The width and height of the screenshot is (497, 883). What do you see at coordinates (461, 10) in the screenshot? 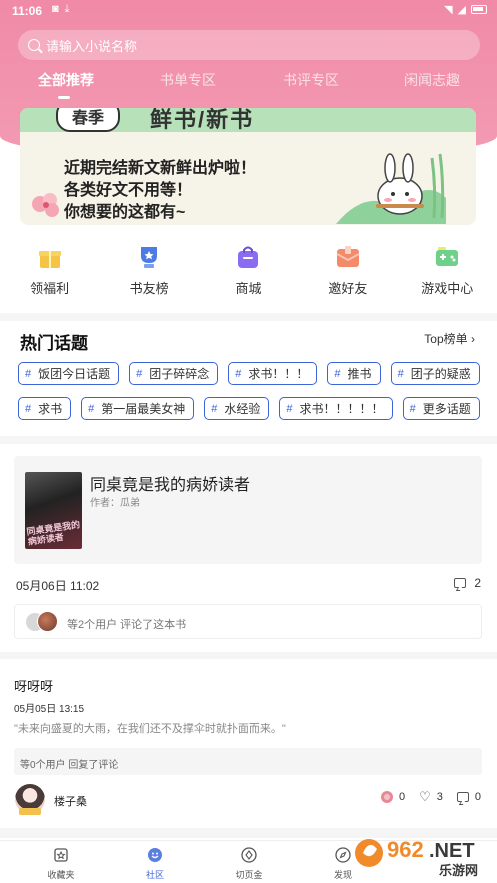
I see `signal-icon: ◢` at bounding box center [461, 10].